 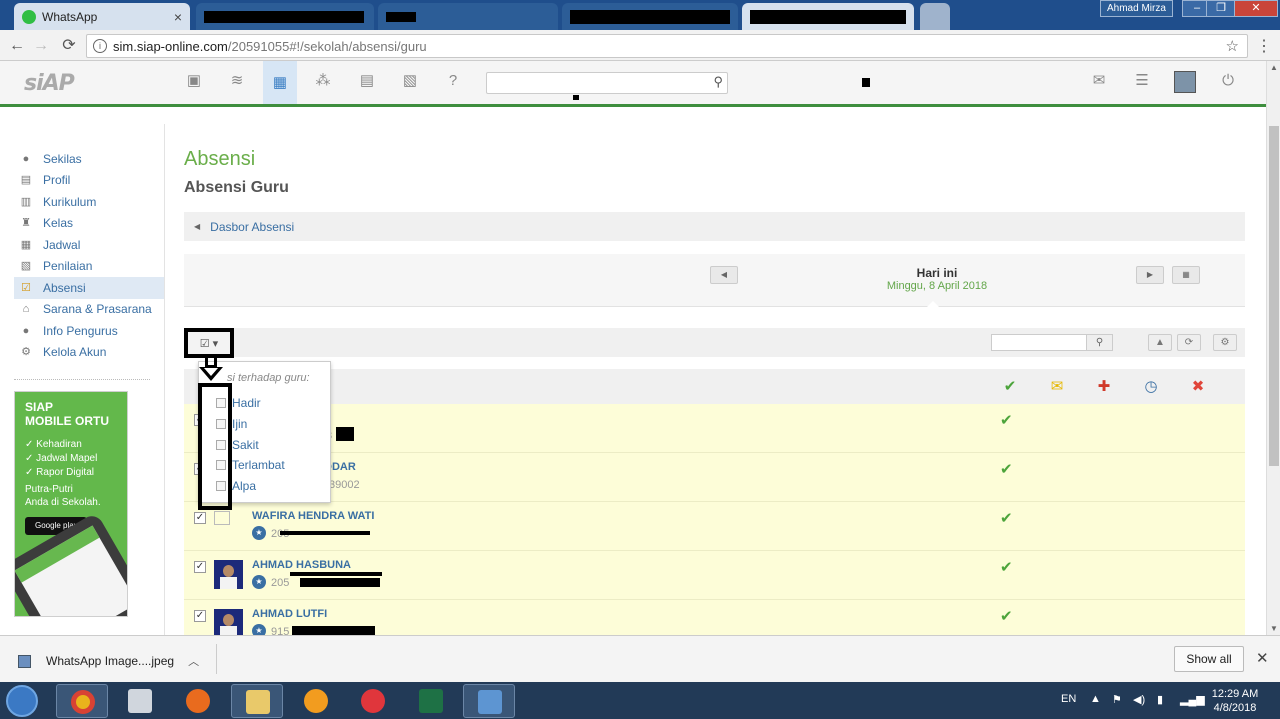 What do you see at coordinates (257, 701) in the screenshot?
I see `taskbar-explorer` at bounding box center [257, 701].